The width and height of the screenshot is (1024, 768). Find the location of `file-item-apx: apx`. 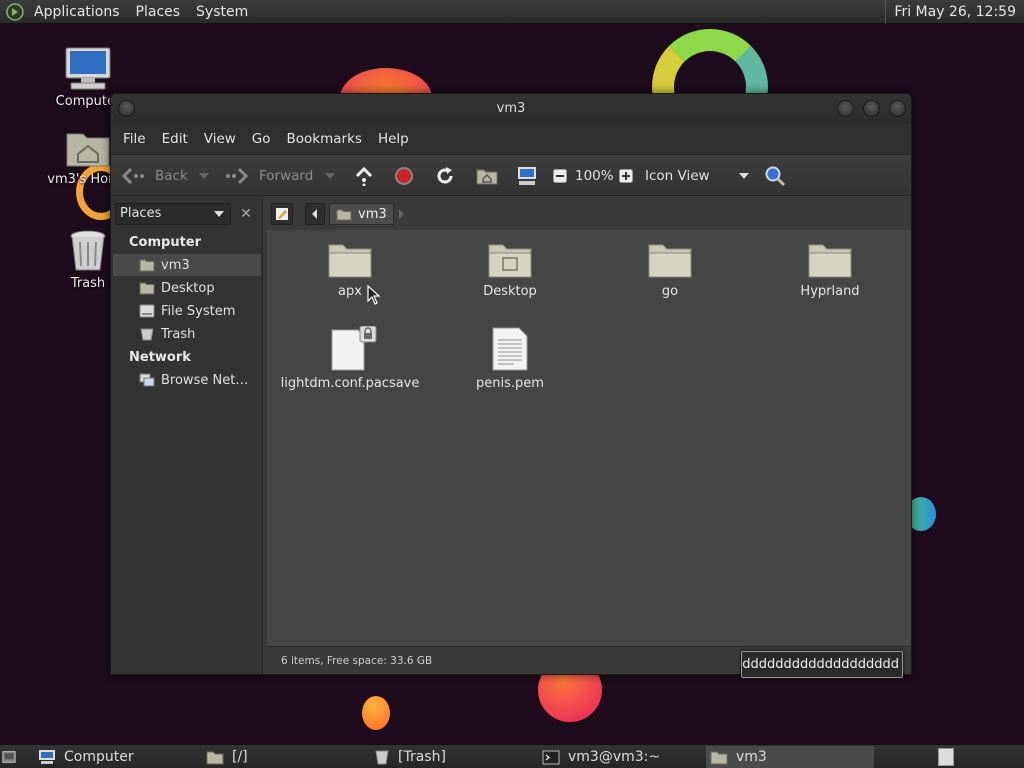

file-item-apx: apx is located at coordinates (350, 269).